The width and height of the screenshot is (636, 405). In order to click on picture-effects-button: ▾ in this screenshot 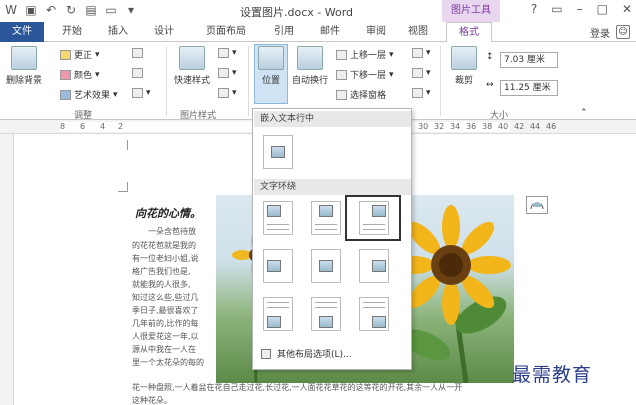, I will do `click(227, 73)`.